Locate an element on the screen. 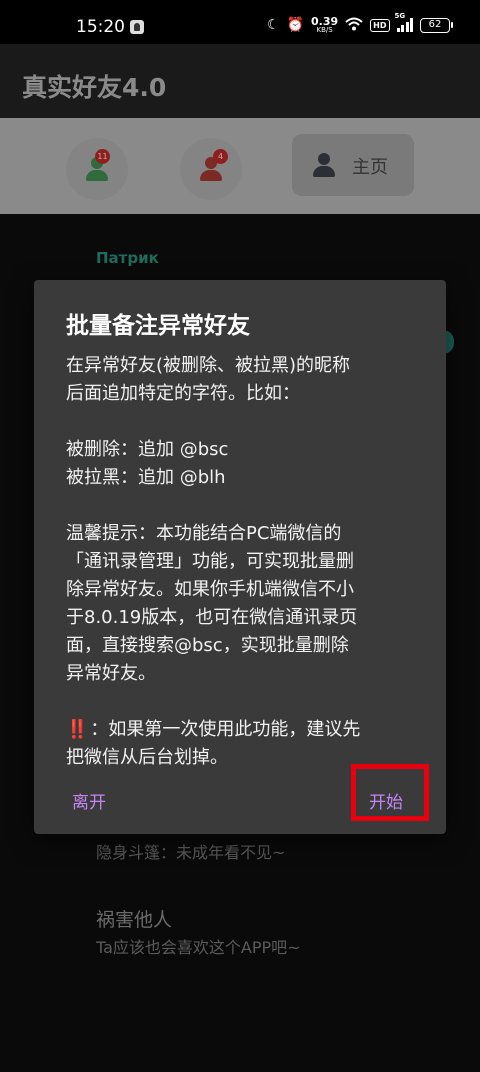  tab-strip: 11 4 主页 is located at coordinates (240, 166).